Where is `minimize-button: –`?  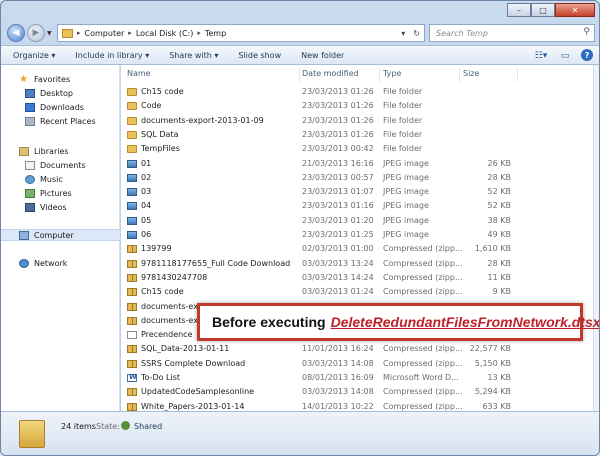 minimize-button: – is located at coordinates (519, 10).